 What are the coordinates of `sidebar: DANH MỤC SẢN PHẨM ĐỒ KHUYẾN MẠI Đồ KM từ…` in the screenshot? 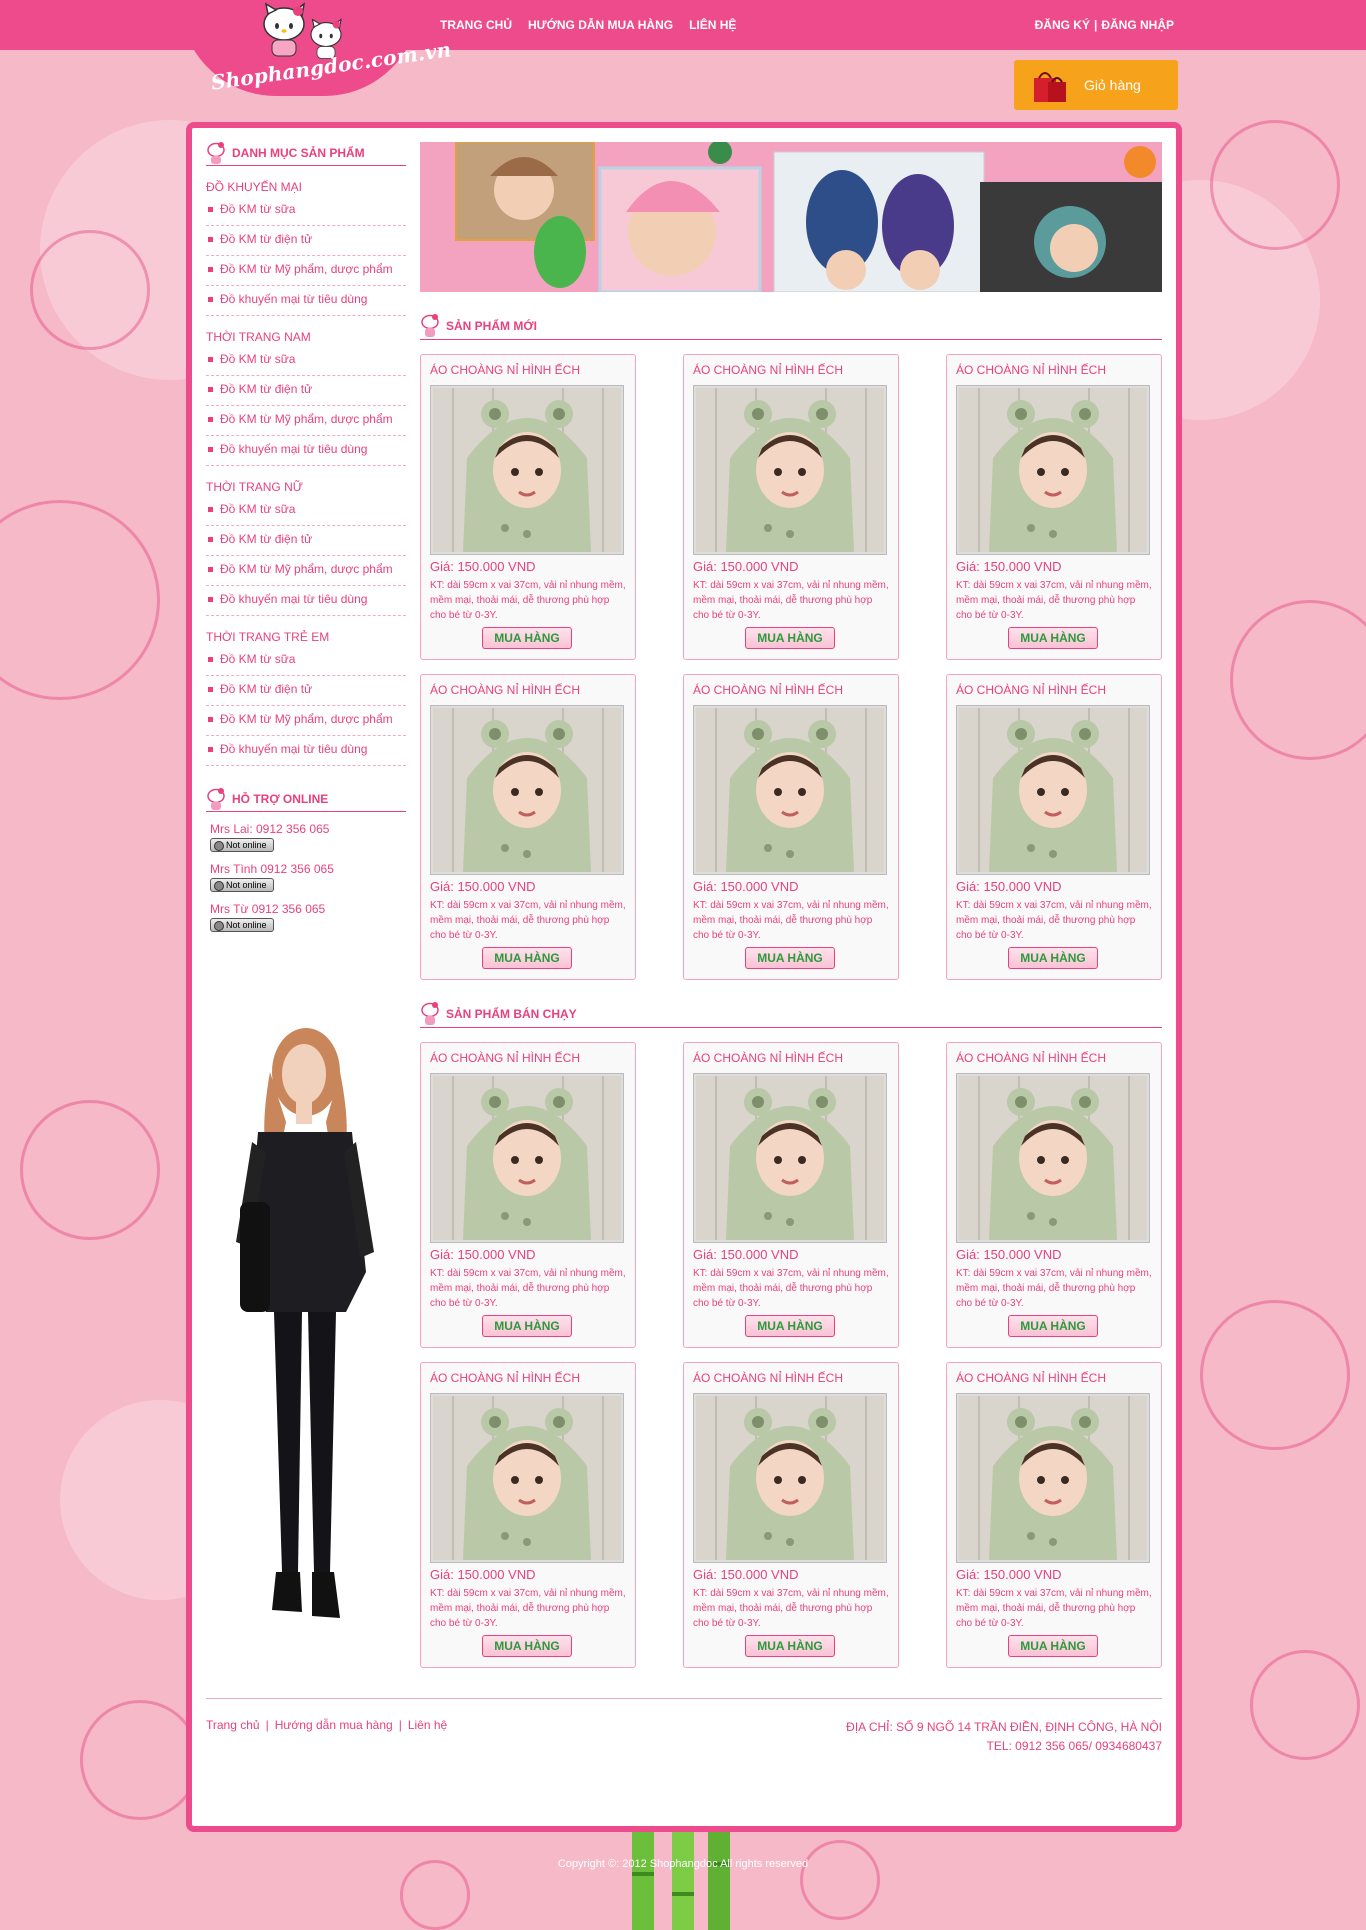 It's located at (306, 879).